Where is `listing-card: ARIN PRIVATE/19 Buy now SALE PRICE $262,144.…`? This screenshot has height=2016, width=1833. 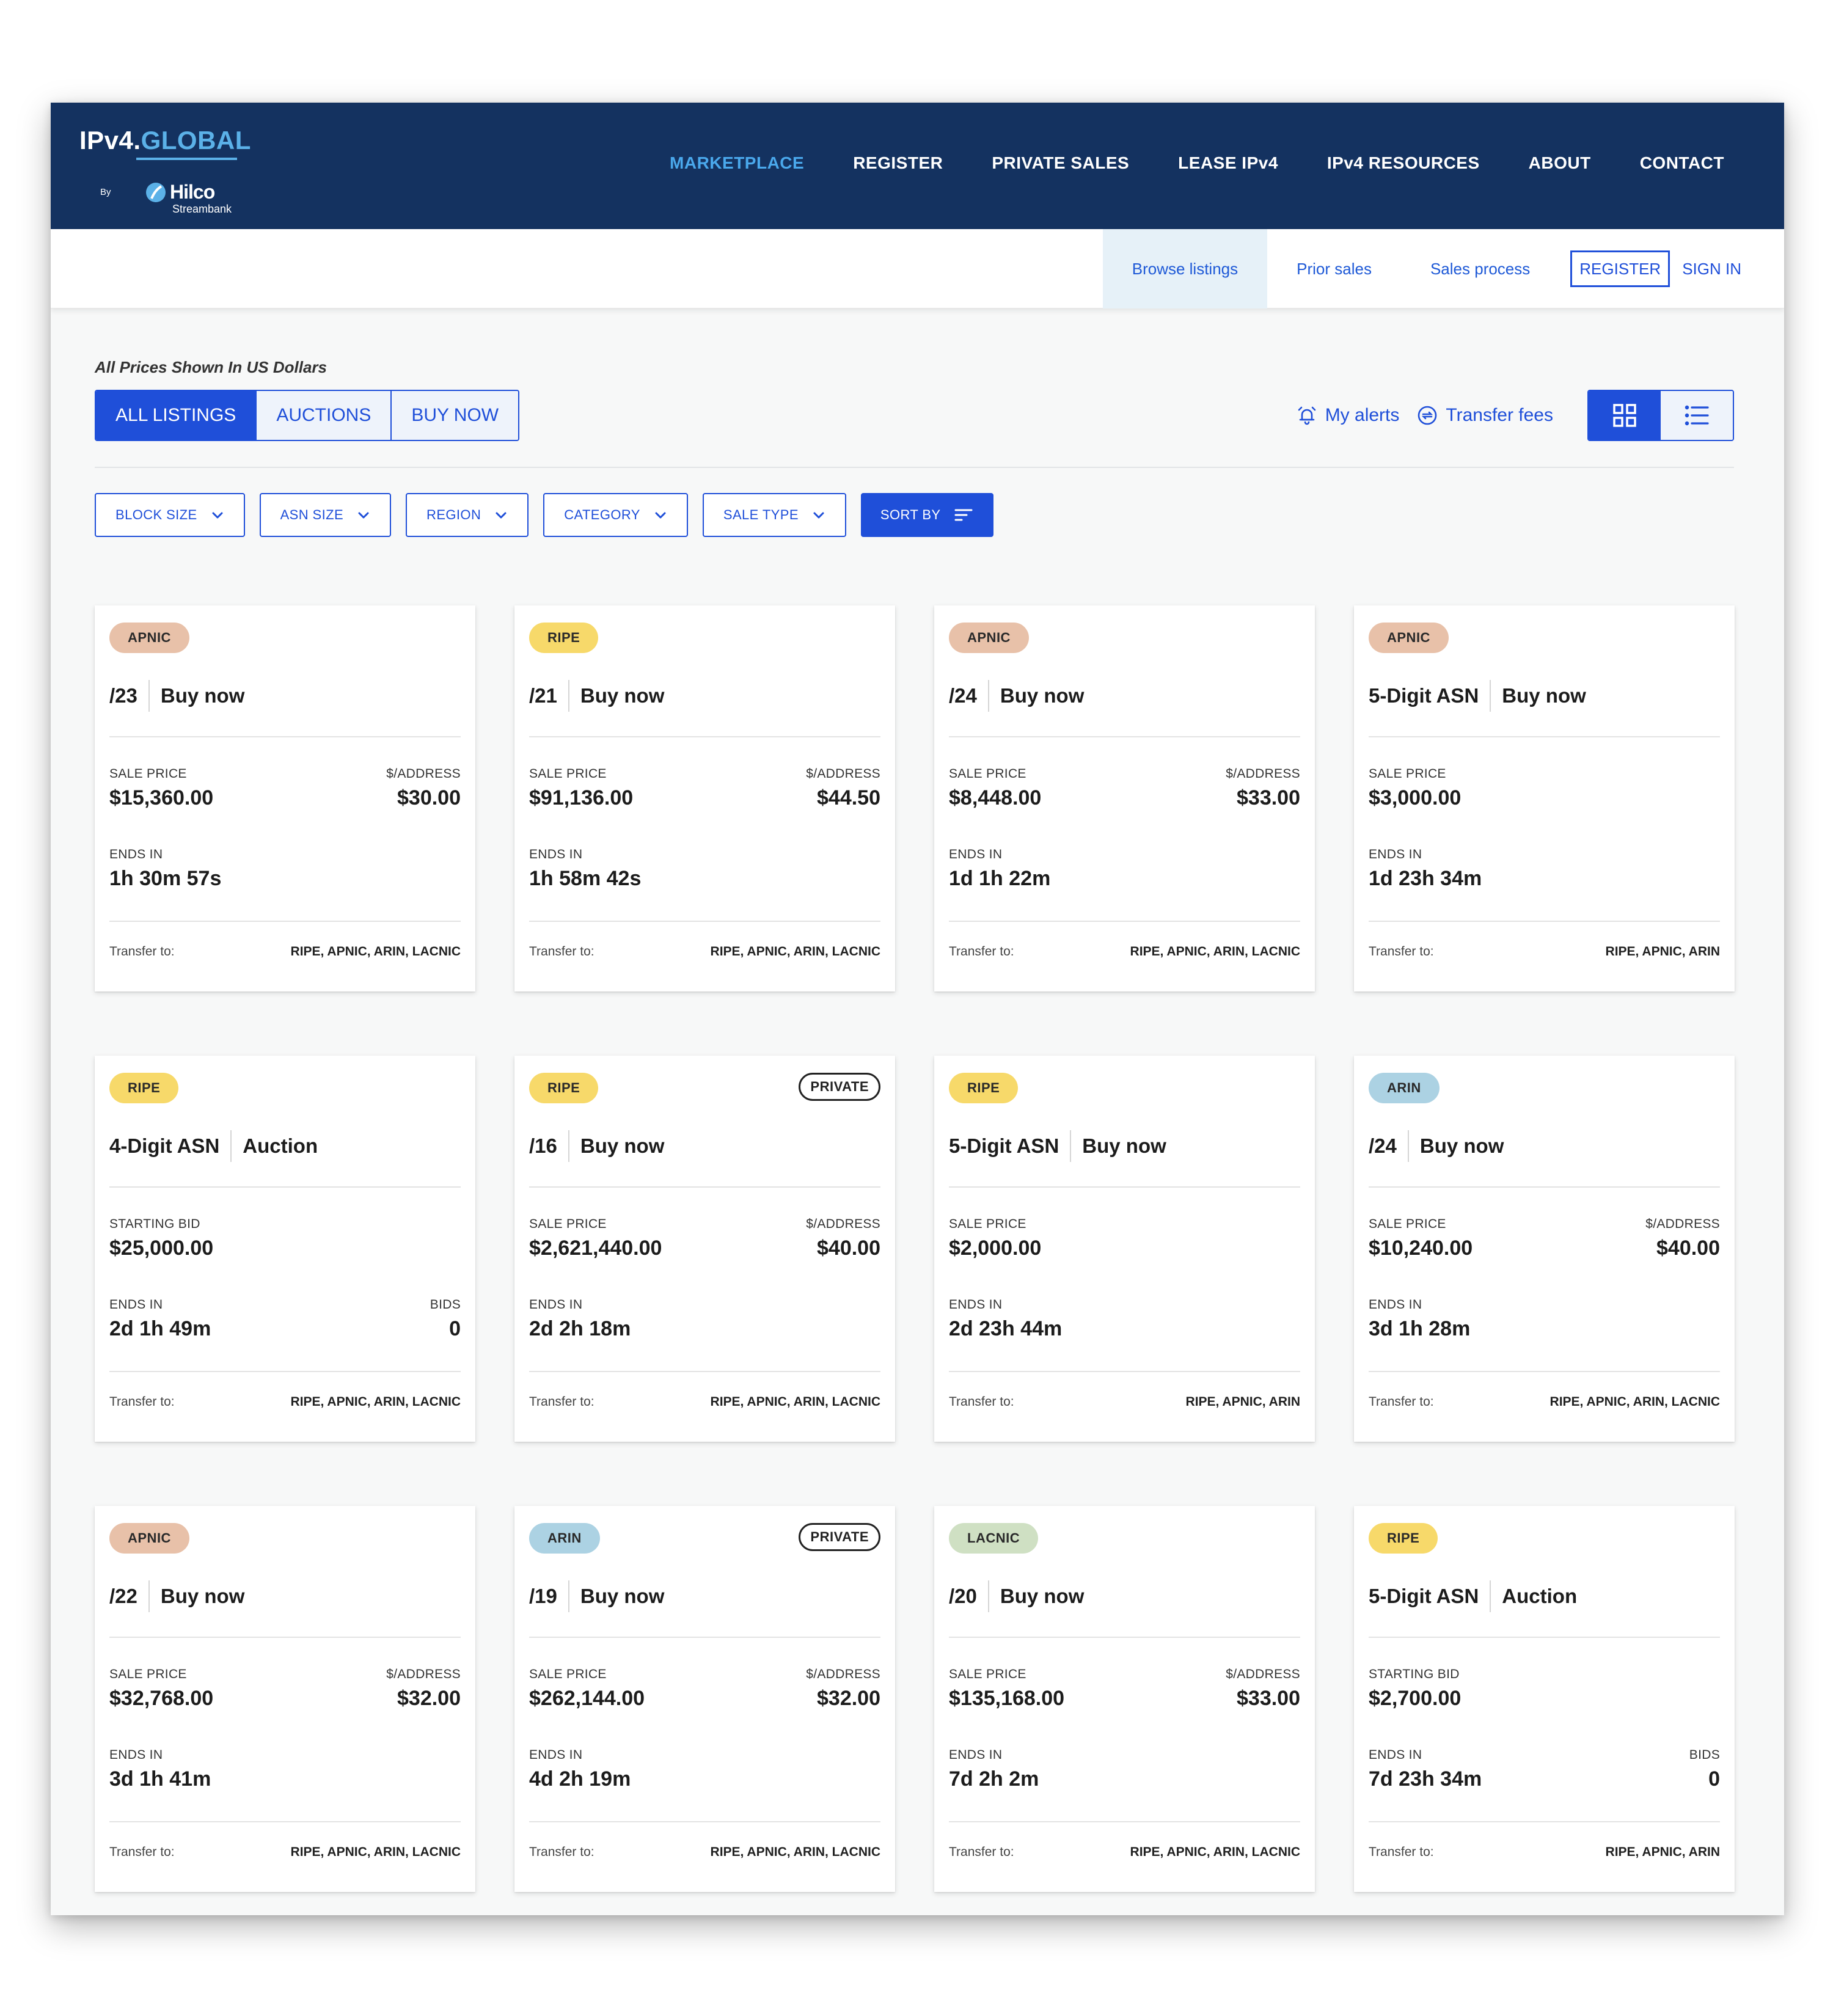
listing-card: ARIN PRIVATE/19 Buy now SALE PRICE $262,144.… is located at coordinates (704, 1699).